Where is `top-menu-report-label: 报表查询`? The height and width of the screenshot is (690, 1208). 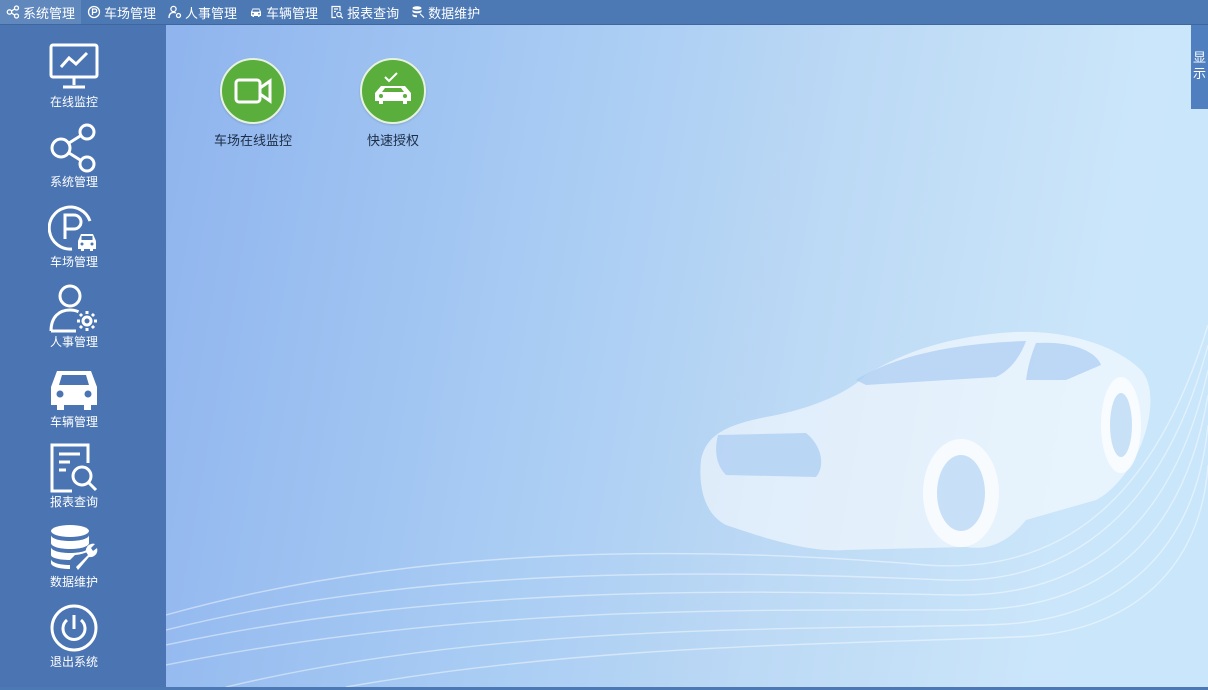
top-menu-report-label: 报表查询 is located at coordinates (373, 14).